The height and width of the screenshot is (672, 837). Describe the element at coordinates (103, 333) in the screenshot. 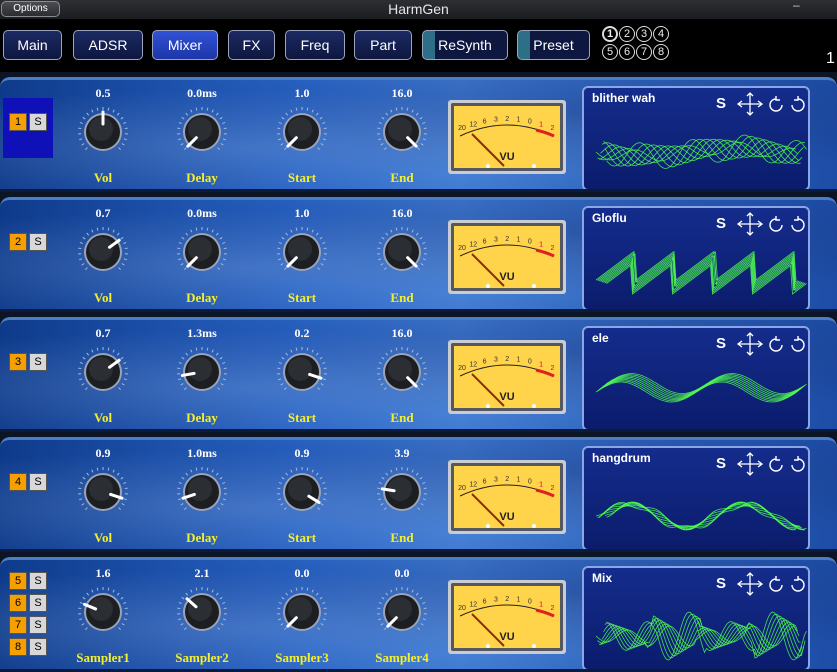

I see `knob-value: 0.7` at that location.